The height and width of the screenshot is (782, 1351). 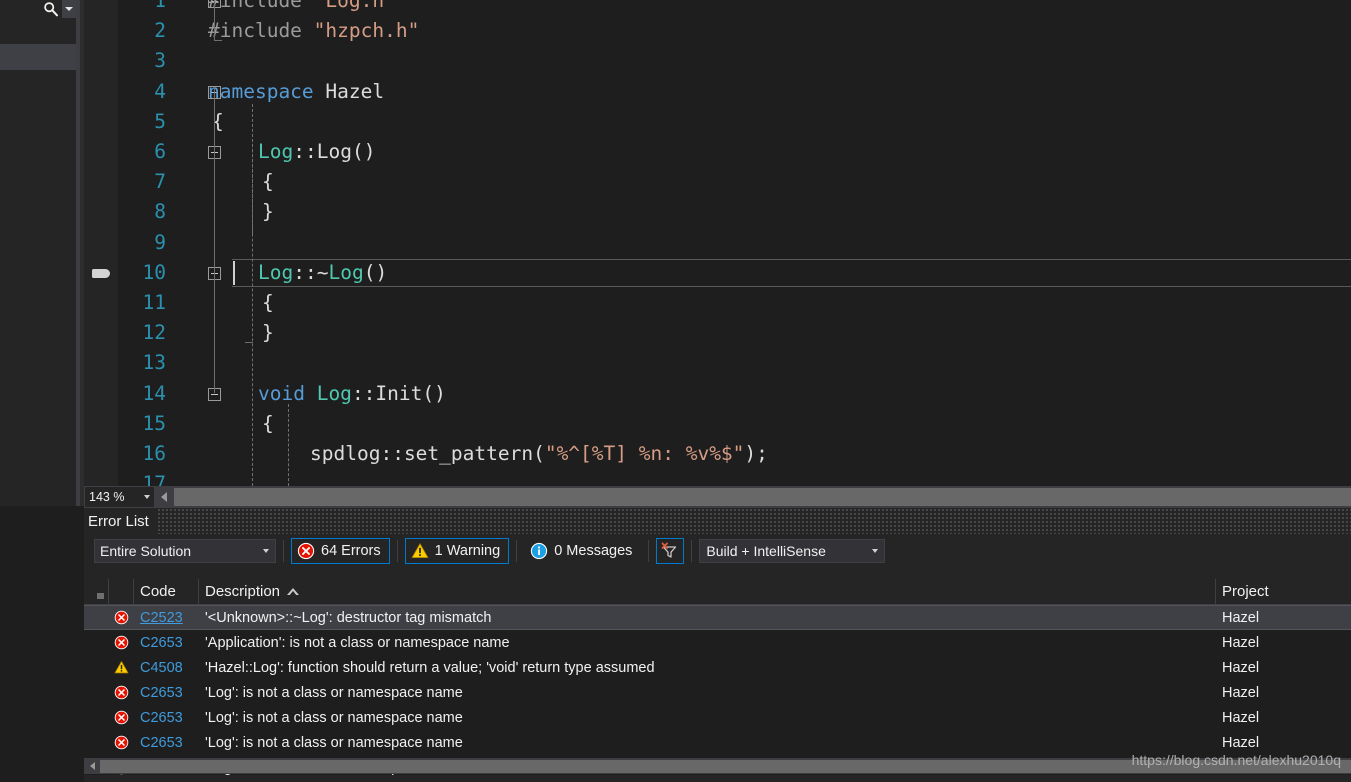 I want to click on zoom-level-combobox: 143 %, so click(x=119, y=497).